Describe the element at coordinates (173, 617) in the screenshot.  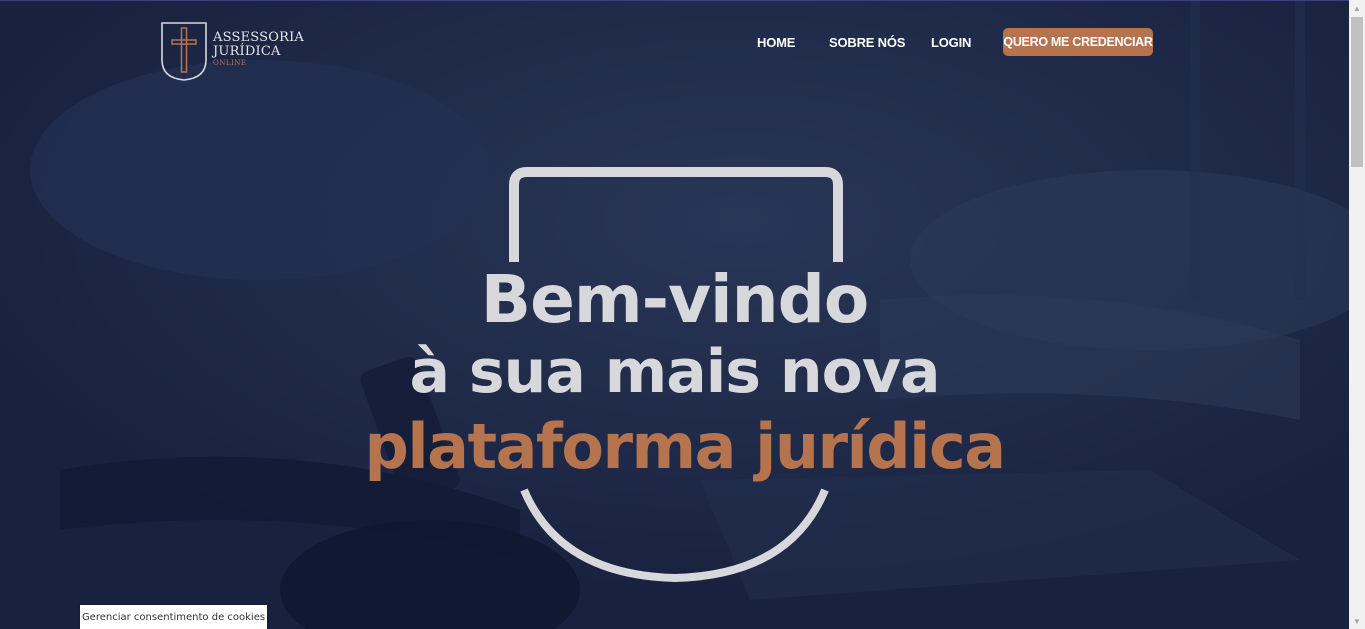
I see `cookie-consent-button: Gerenciar consentimento de cookies` at that location.